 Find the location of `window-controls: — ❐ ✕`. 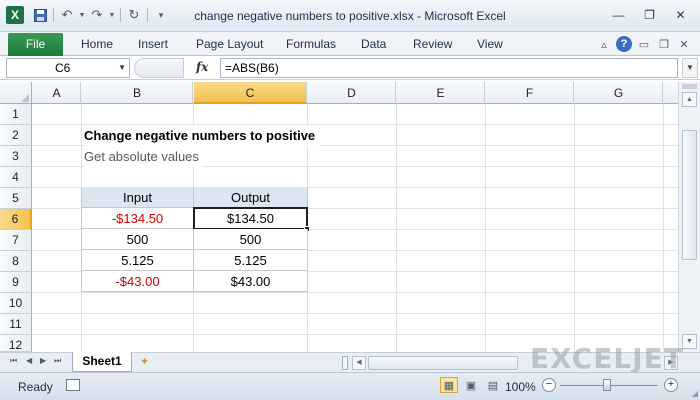

window-controls: — ❐ ✕ is located at coordinates (649, 15).